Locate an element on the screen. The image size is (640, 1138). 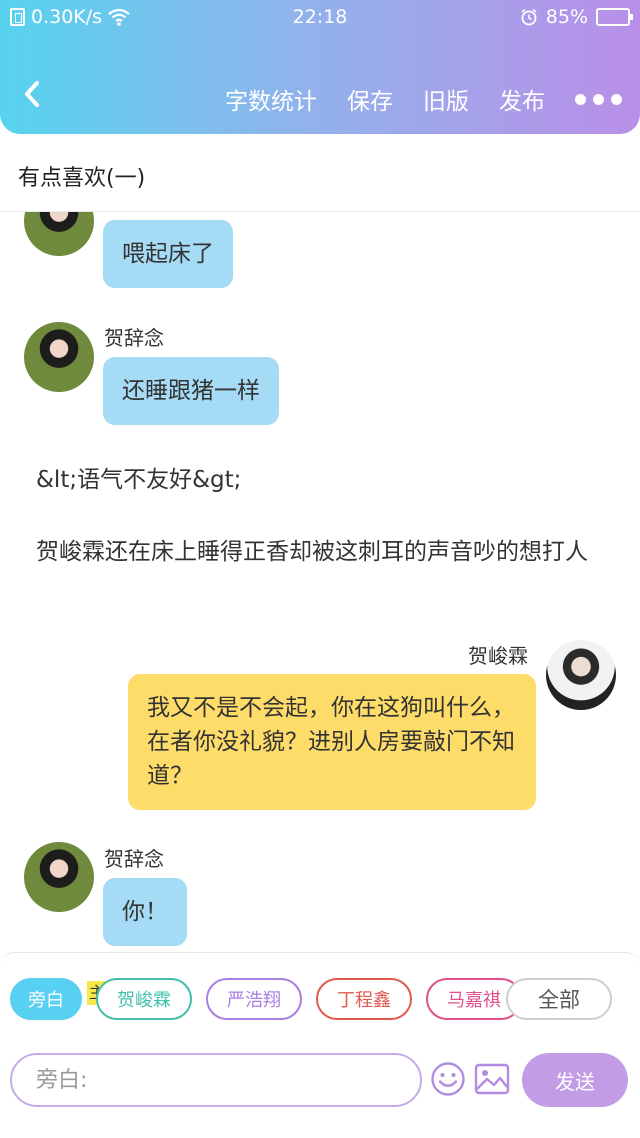
input-row: 发送 is located at coordinates (320, 1080).